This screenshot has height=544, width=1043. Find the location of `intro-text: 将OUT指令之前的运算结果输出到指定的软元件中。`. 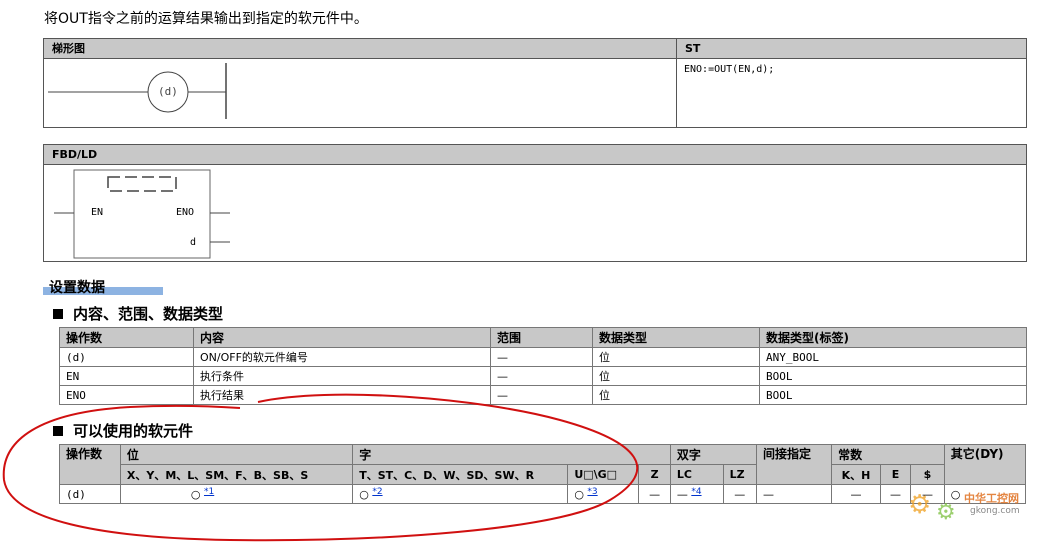

intro-text: 将OUT指令之前的运算结果输出到指定的软元件中。 is located at coordinates (206, 19).